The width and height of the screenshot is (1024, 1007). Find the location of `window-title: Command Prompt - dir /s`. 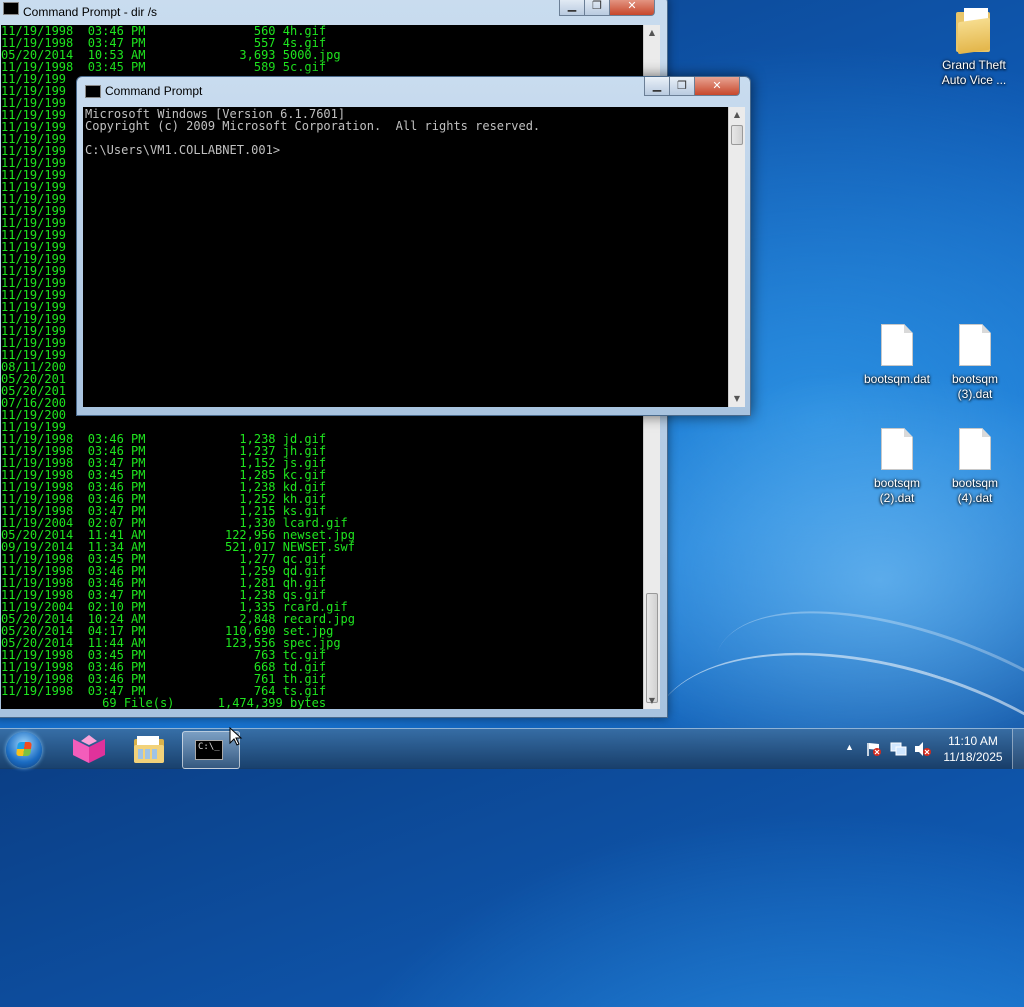

window-title: Command Prompt - dir /s is located at coordinates (90, 12).